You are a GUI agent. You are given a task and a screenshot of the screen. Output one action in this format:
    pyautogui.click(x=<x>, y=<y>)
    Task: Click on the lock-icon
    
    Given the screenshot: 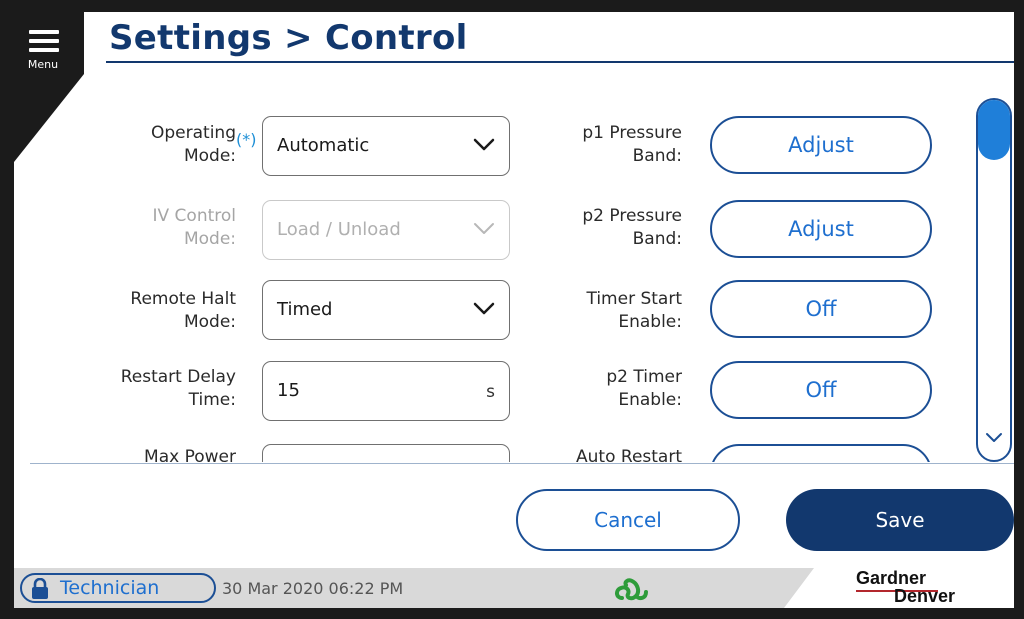 What is the action you would take?
    pyautogui.click(x=40, y=588)
    